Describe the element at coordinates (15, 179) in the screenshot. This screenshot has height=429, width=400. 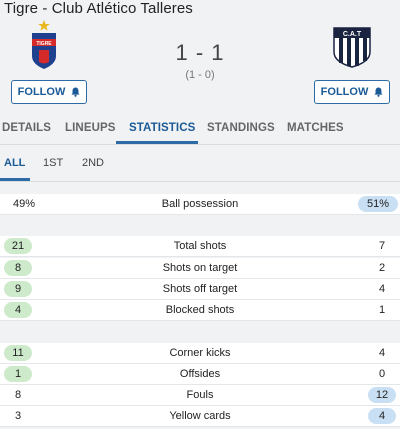
I see `active-subtab-indicator` at that location.